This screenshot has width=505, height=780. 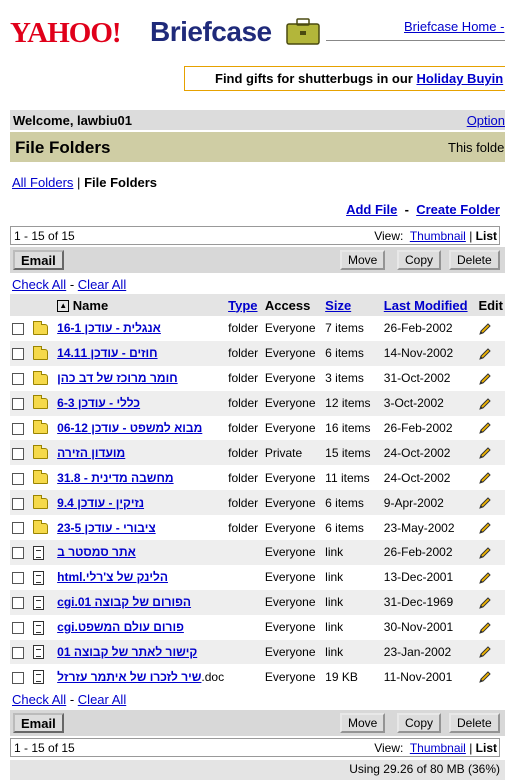 What do you see at coordinates (458, 209) in the screenshot?
I see `create-folder-link: Create Folder` at bounding box center [458, 209].